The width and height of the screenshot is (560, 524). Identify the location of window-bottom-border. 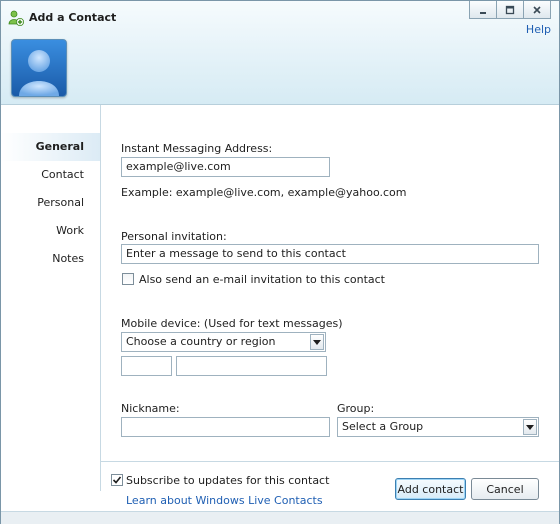
(280, 517).